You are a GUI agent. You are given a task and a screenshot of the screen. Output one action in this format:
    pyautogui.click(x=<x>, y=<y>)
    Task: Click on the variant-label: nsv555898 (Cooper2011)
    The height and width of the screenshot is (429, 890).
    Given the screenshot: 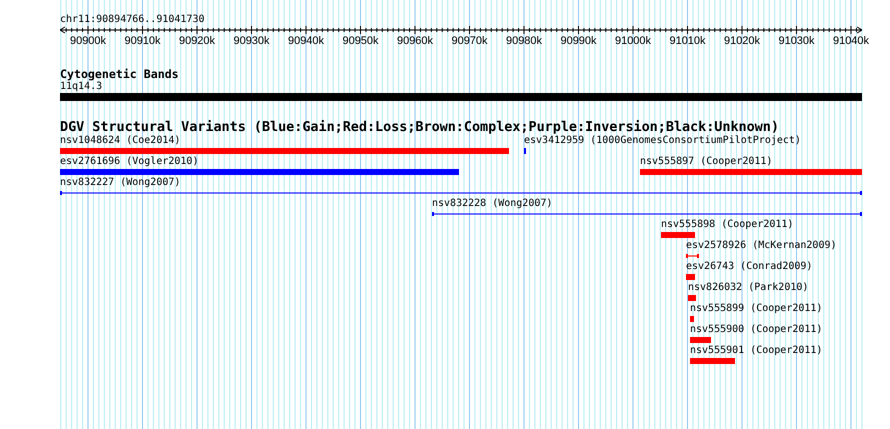 What is the action you would take?
    pyautogui.click(x=727, y=225)
    